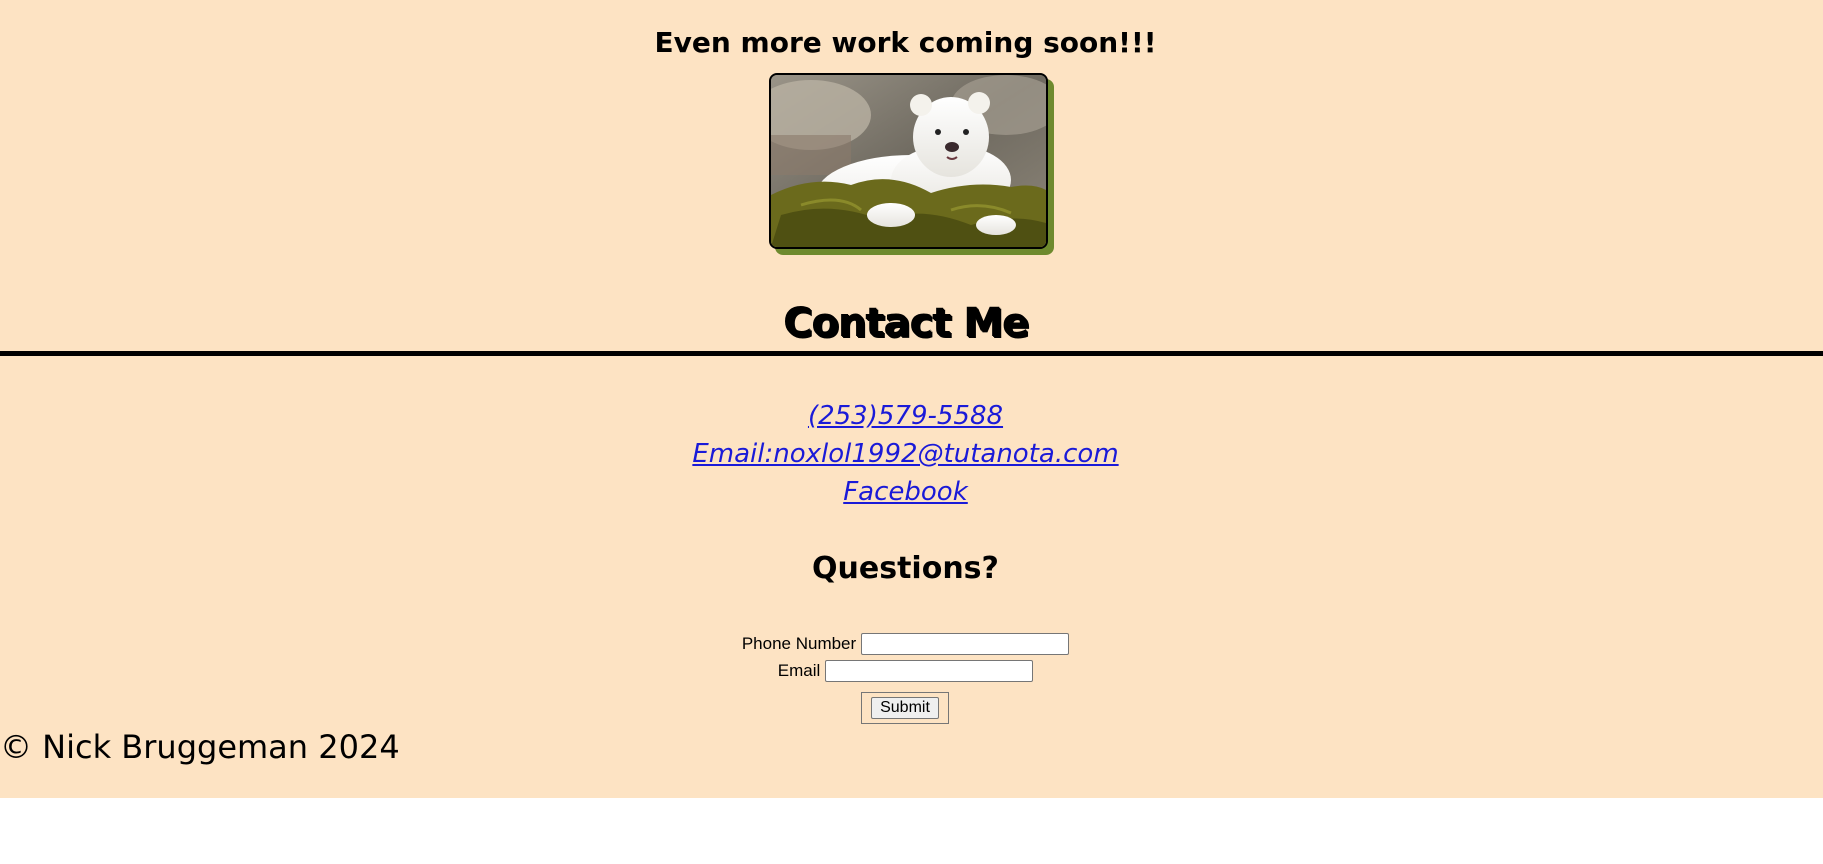 This screenshot has height=864, width=1823. I want to click on questions-form: Phone Number Email, so click(905, 657).